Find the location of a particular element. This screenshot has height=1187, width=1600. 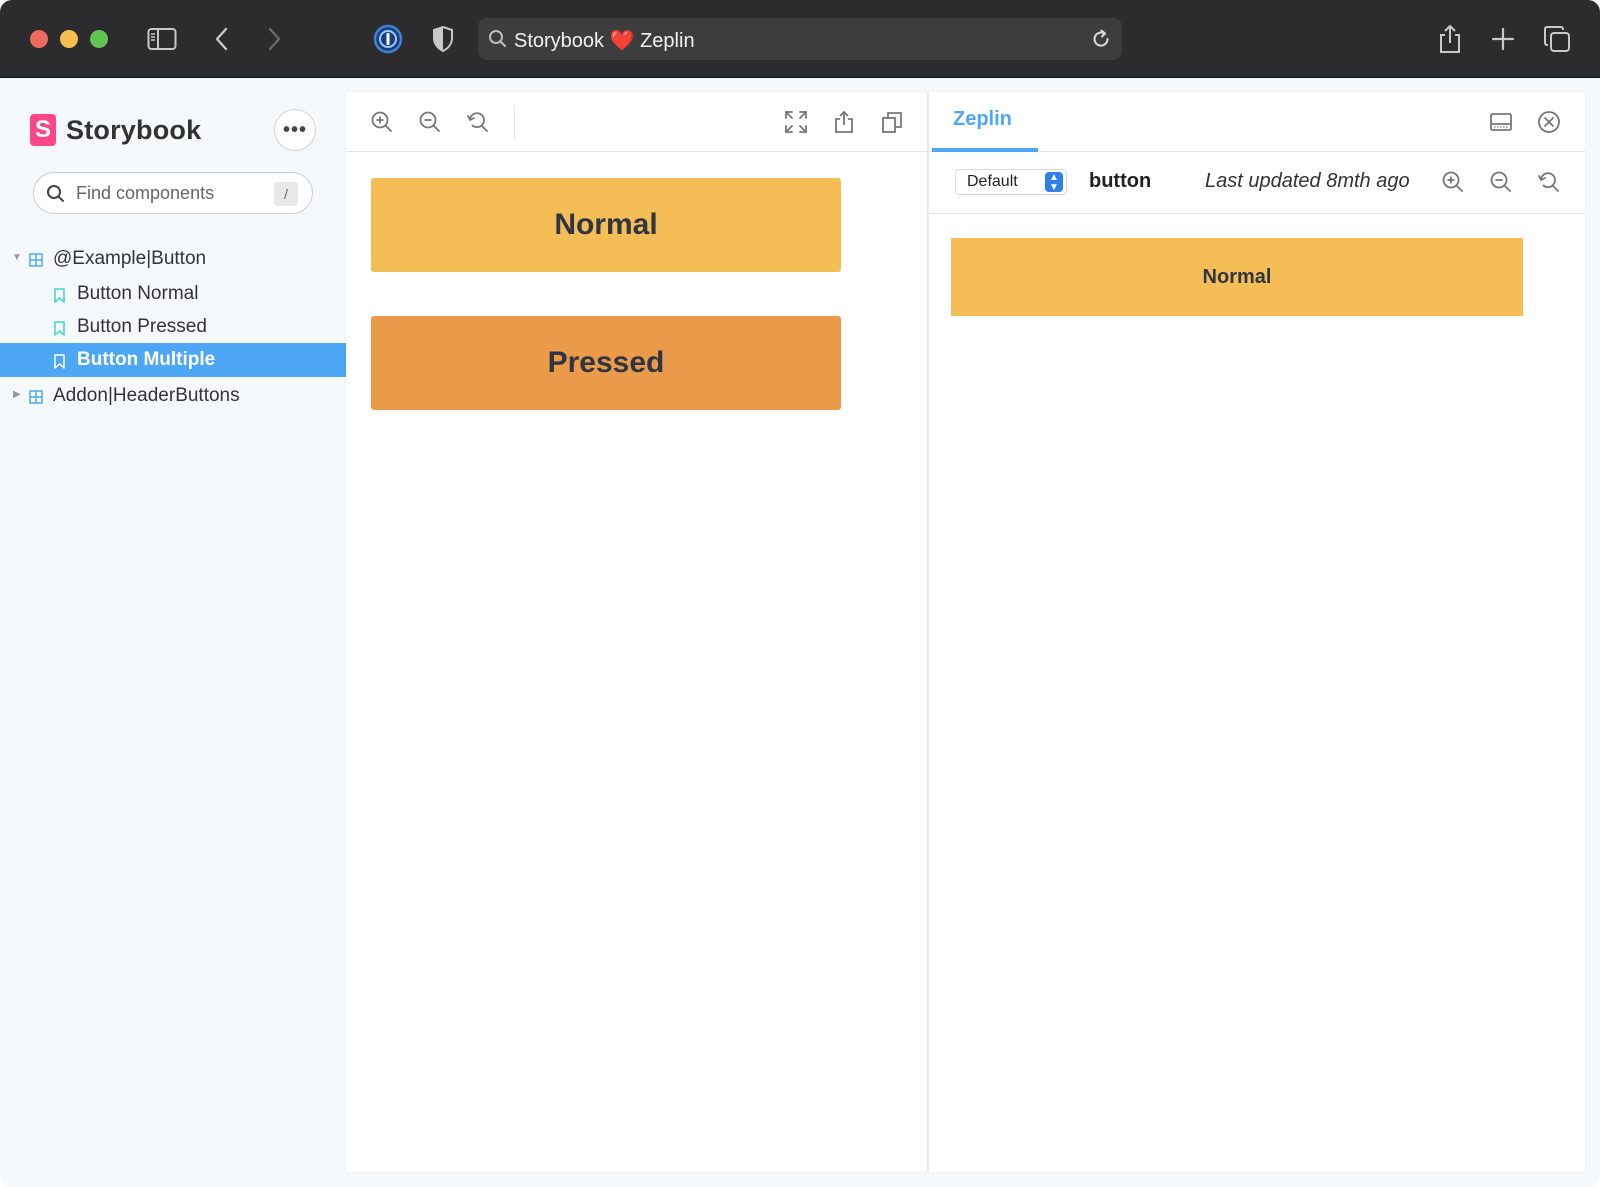

tree-story-button-pressed: Button Pressed is located at coordinates (173, 327).